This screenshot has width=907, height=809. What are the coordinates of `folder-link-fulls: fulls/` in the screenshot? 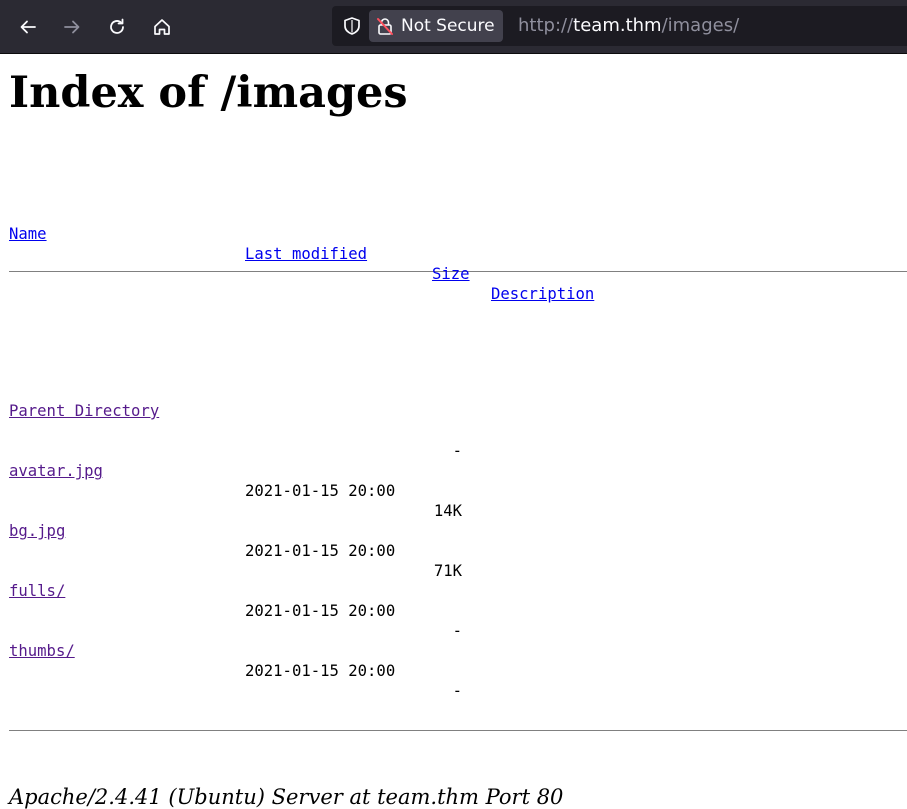 It's located at (37, 591).